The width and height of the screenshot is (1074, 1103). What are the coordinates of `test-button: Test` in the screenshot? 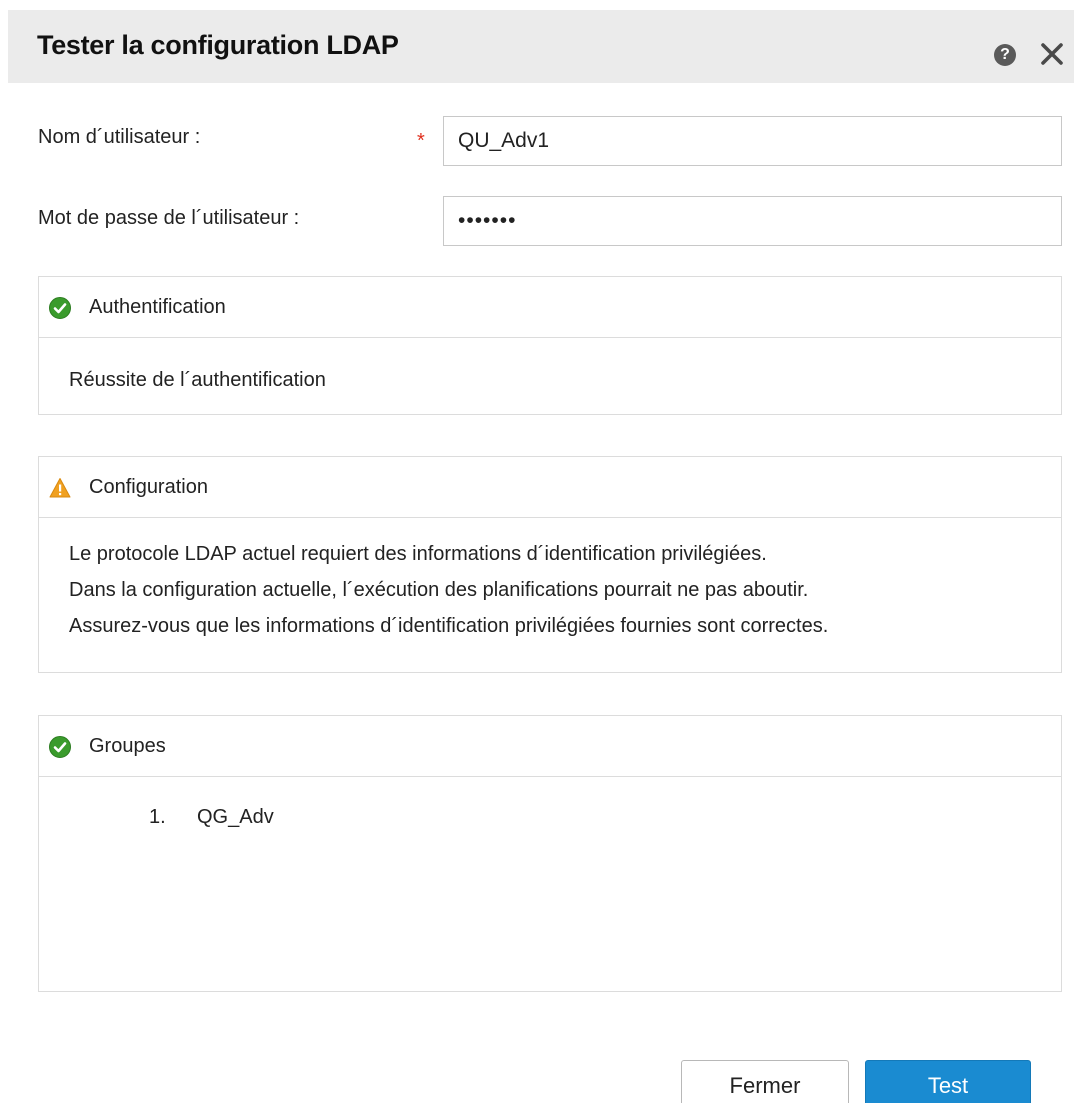 It's located at (948, 1081).